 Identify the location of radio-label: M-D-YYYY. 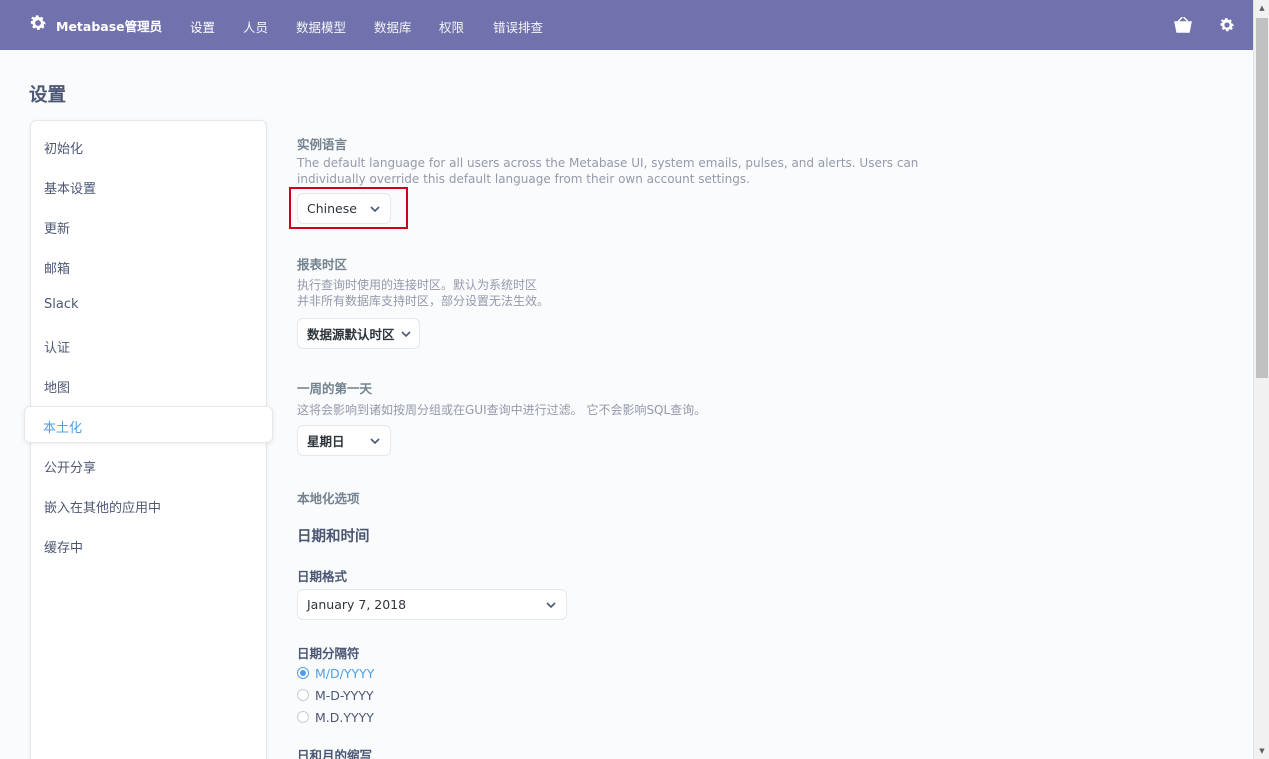
(344, 695).